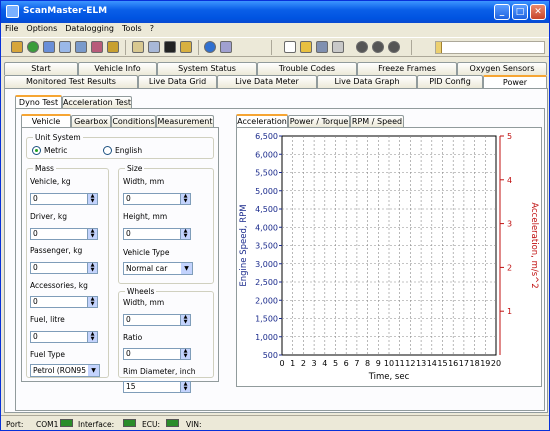 This screenshot has width=550, height=431. Describe the element at coordinates (128, 233) in the screenshot. I see `size-height-value: 0` at that location.